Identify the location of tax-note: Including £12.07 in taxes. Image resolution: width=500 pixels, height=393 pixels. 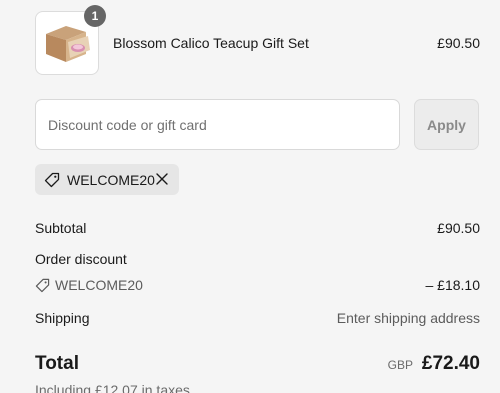
(112, 387).